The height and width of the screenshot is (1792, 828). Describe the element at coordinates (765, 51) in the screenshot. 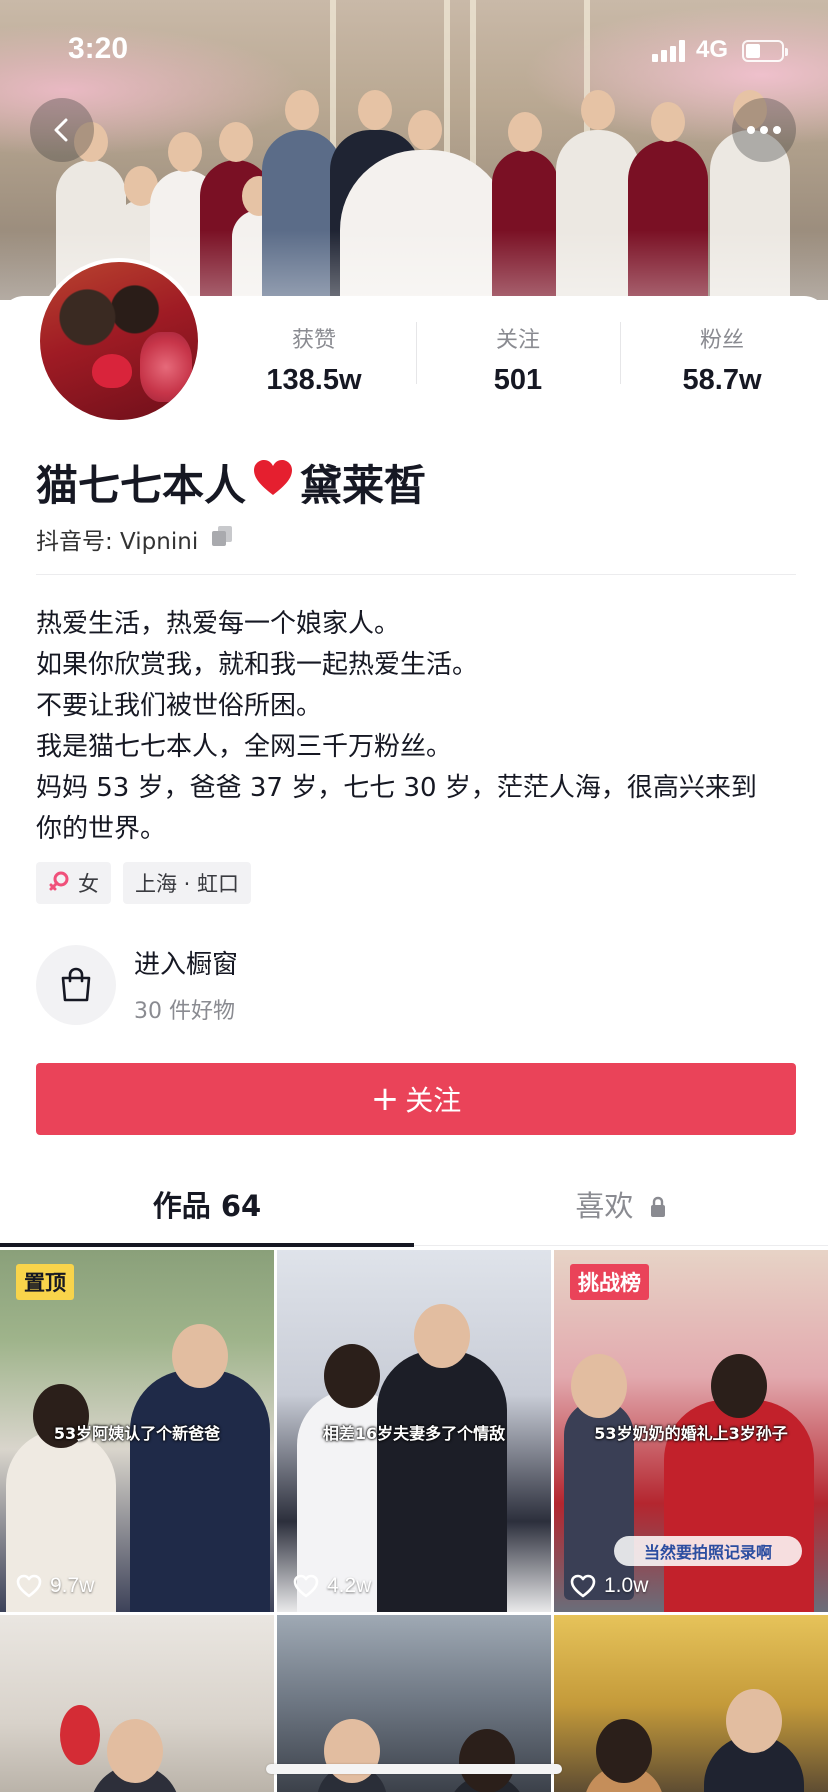

I see `battery-icon` at that location.